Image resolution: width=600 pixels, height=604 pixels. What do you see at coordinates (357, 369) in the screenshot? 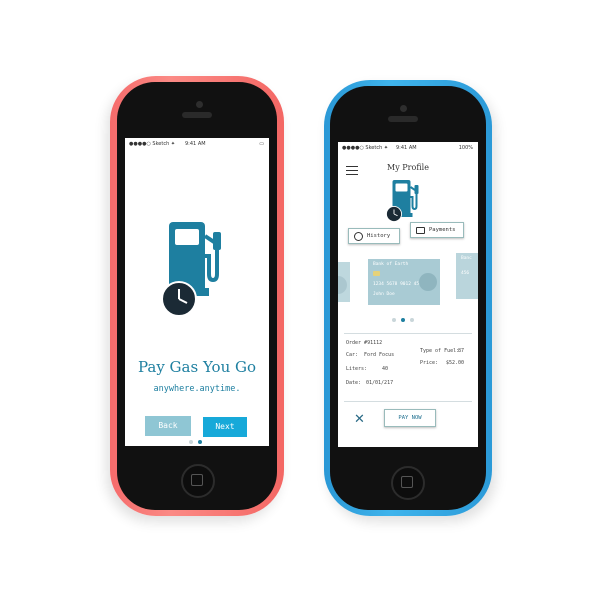
I see `liters-label: Liters:` at bounding box center [357, 369].